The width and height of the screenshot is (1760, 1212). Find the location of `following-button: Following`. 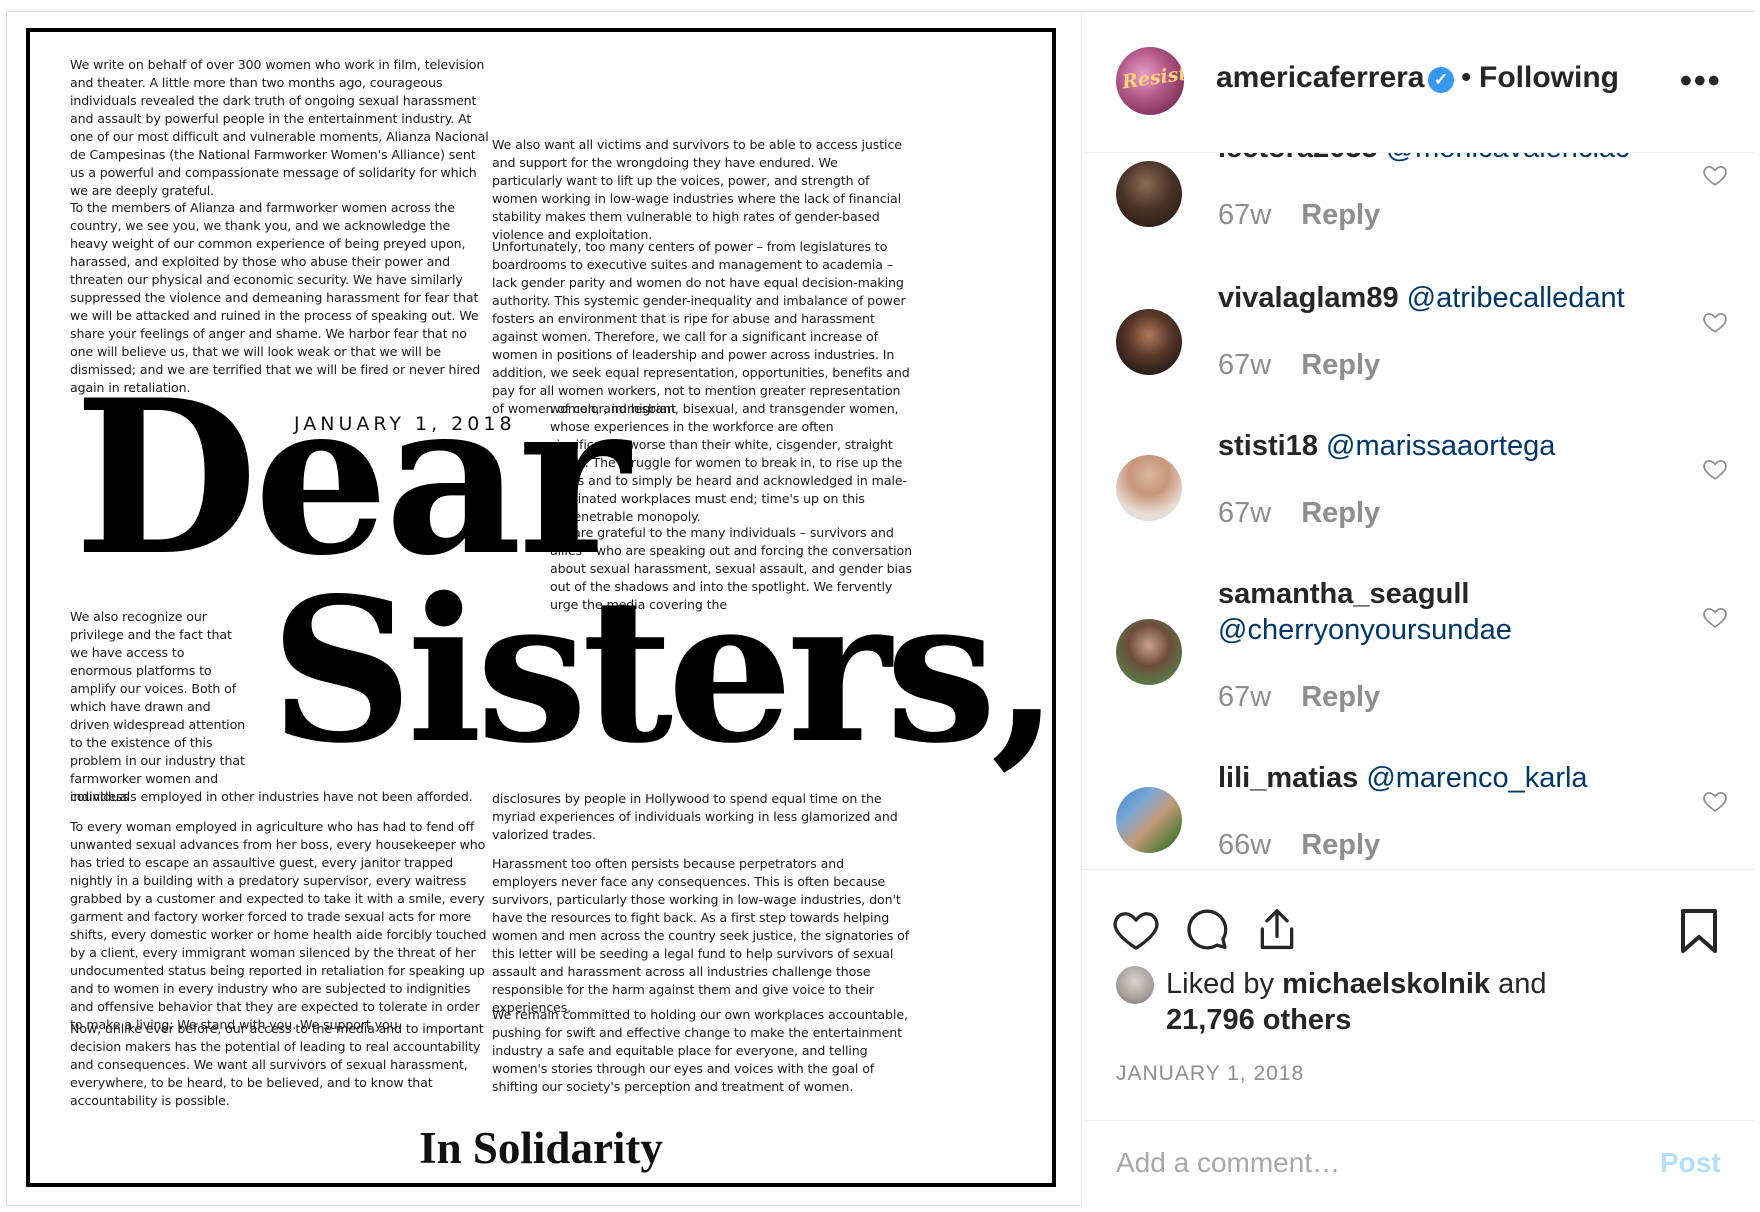

following-button: Following is located at coordinates (1549, 78).